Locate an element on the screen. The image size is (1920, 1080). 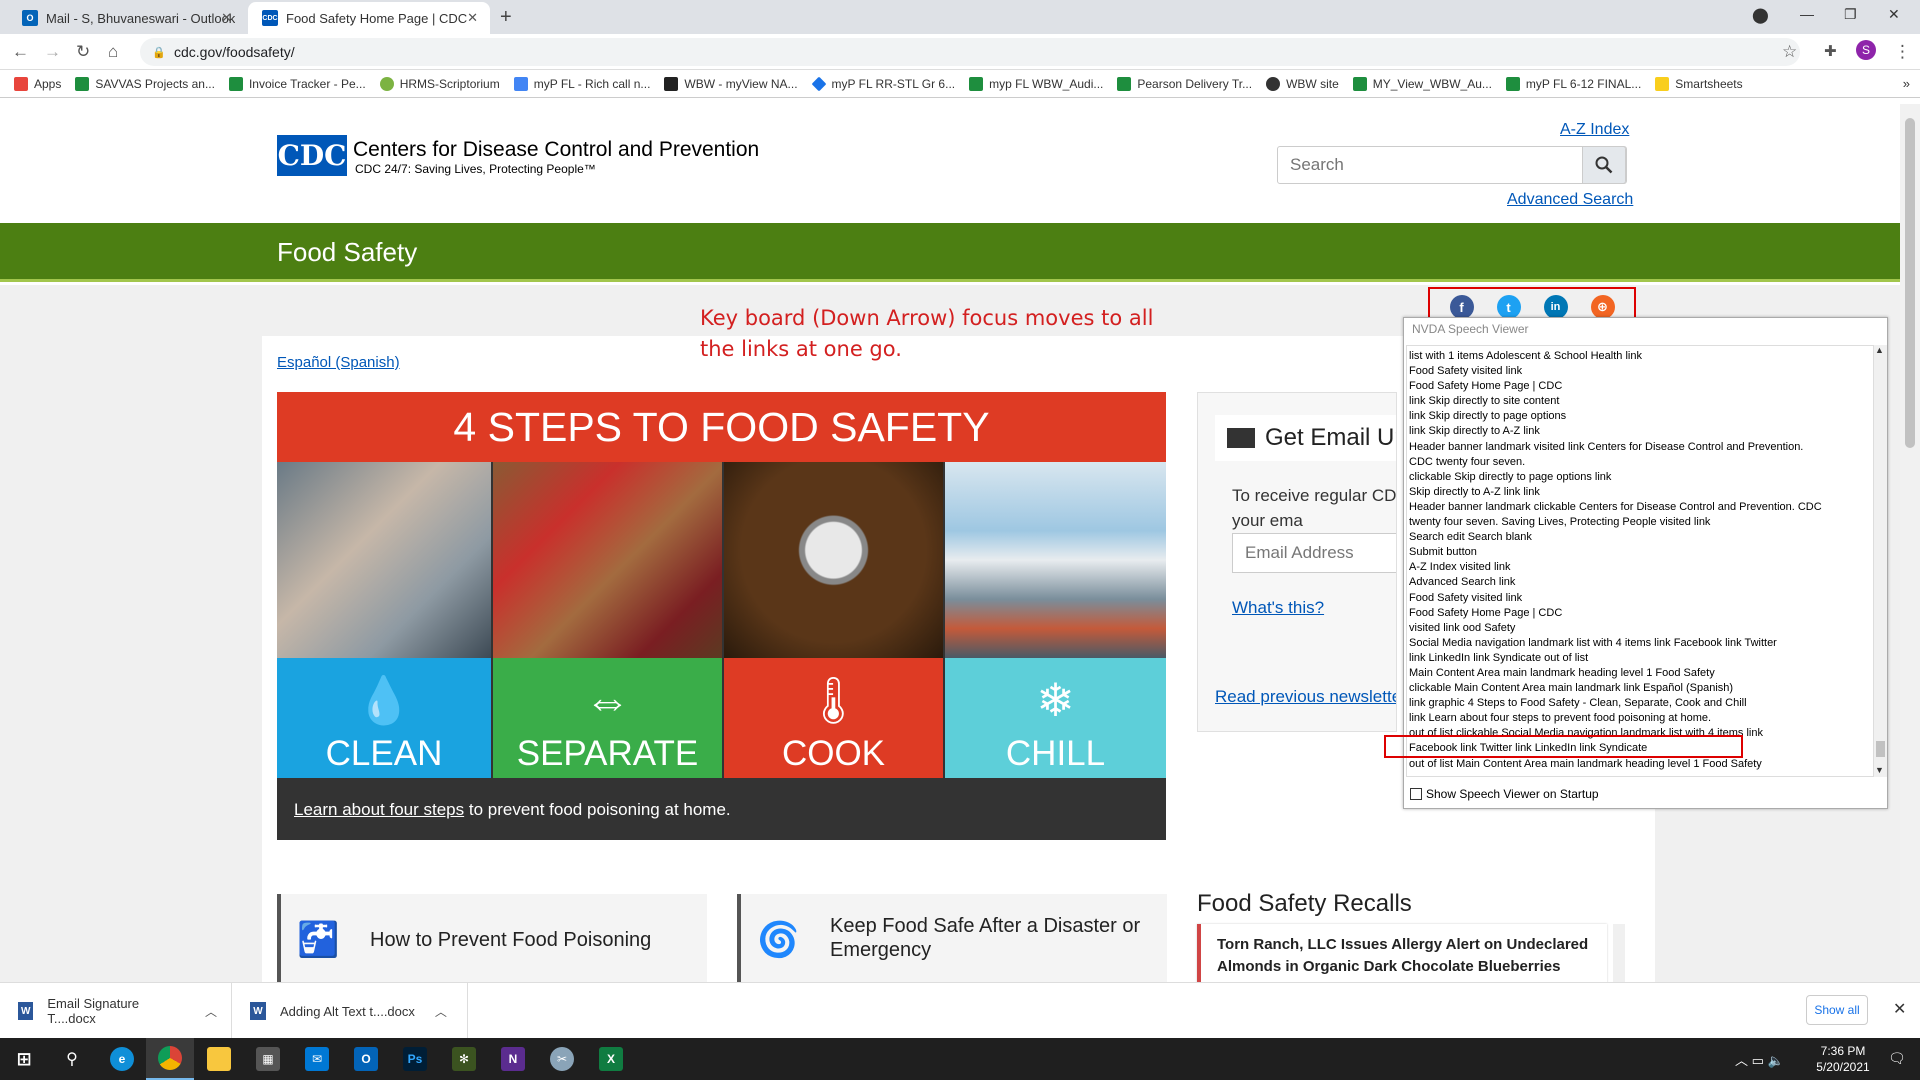
menu-kebab-icon: ⋮ is located at coordinates (1902, 52).